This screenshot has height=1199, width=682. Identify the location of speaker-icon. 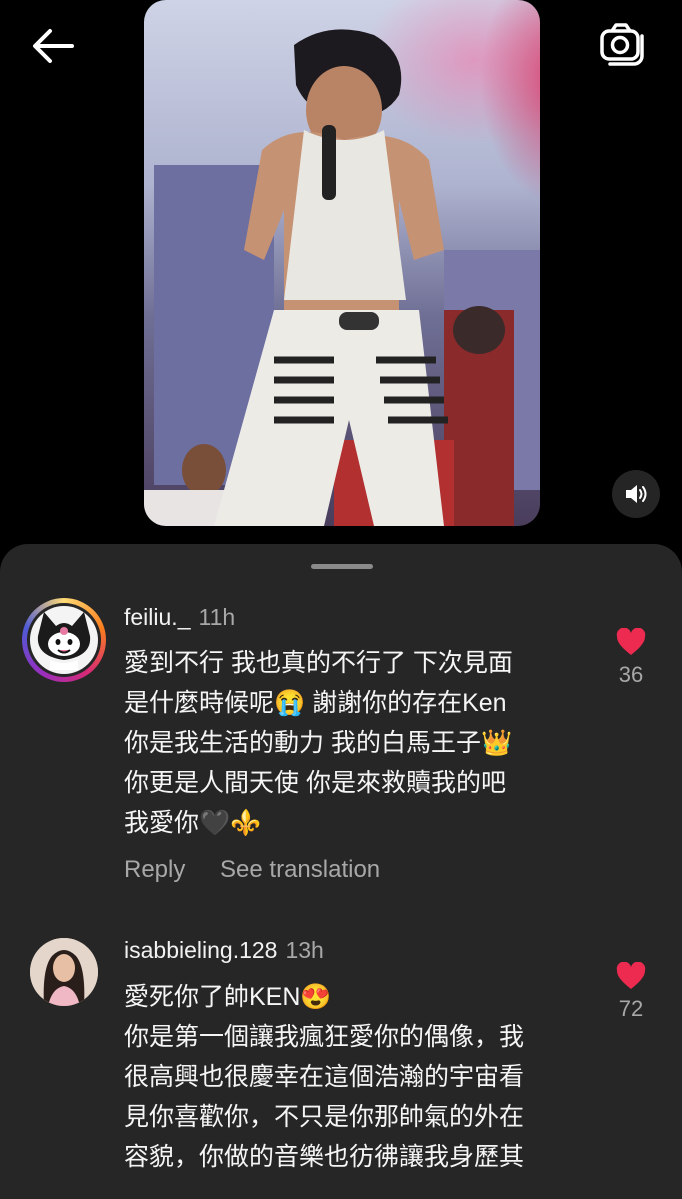
(636, 494).